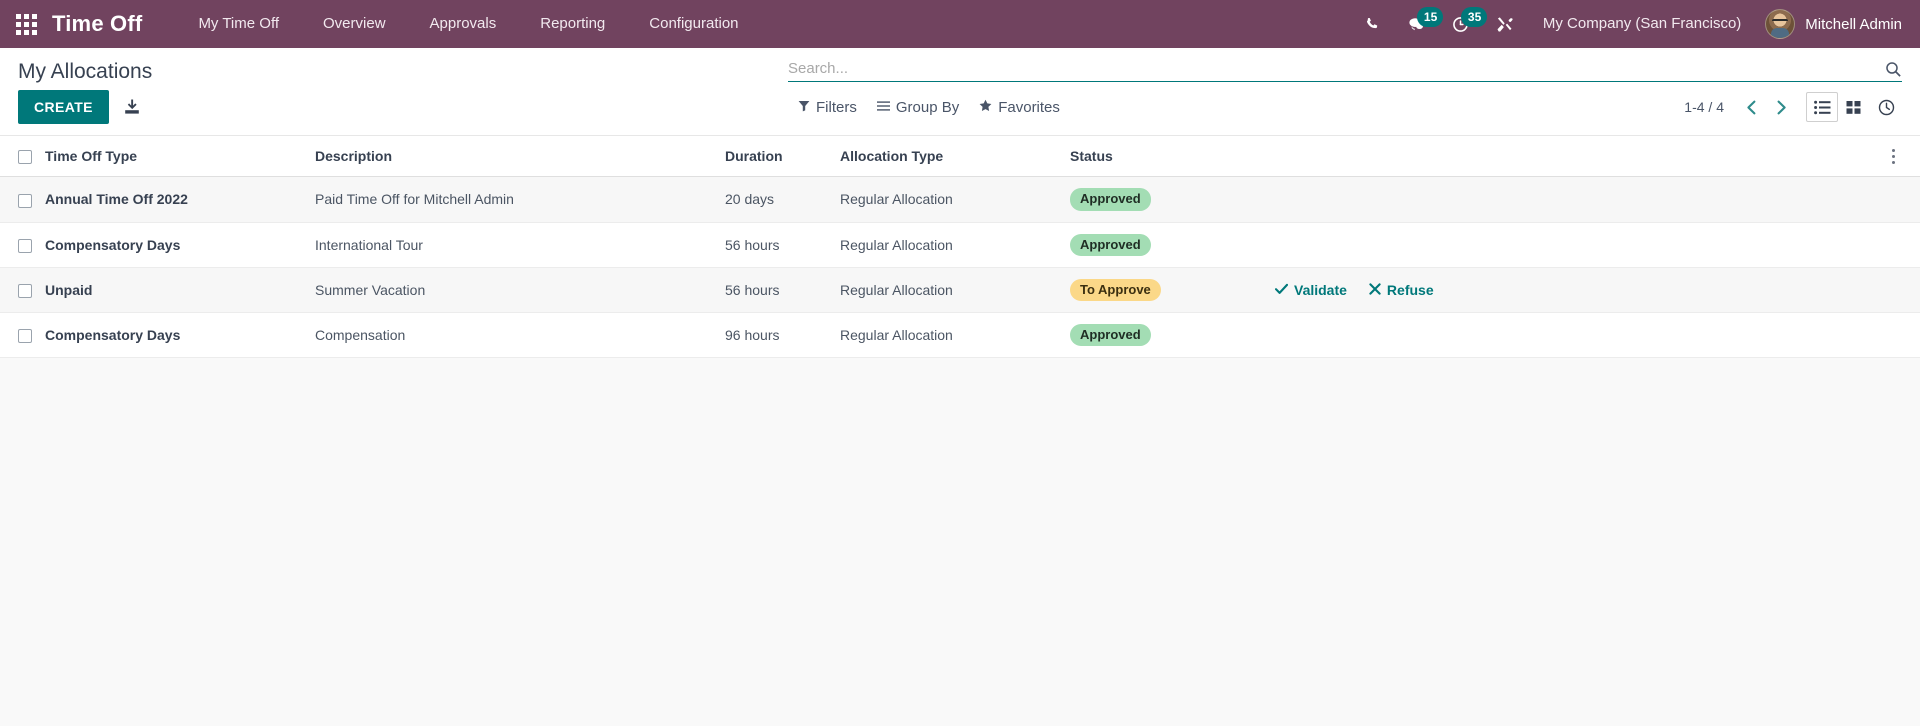  Describe the element at coordinates (1282, 290) in the screenshot. I see `check-icon` at that location.